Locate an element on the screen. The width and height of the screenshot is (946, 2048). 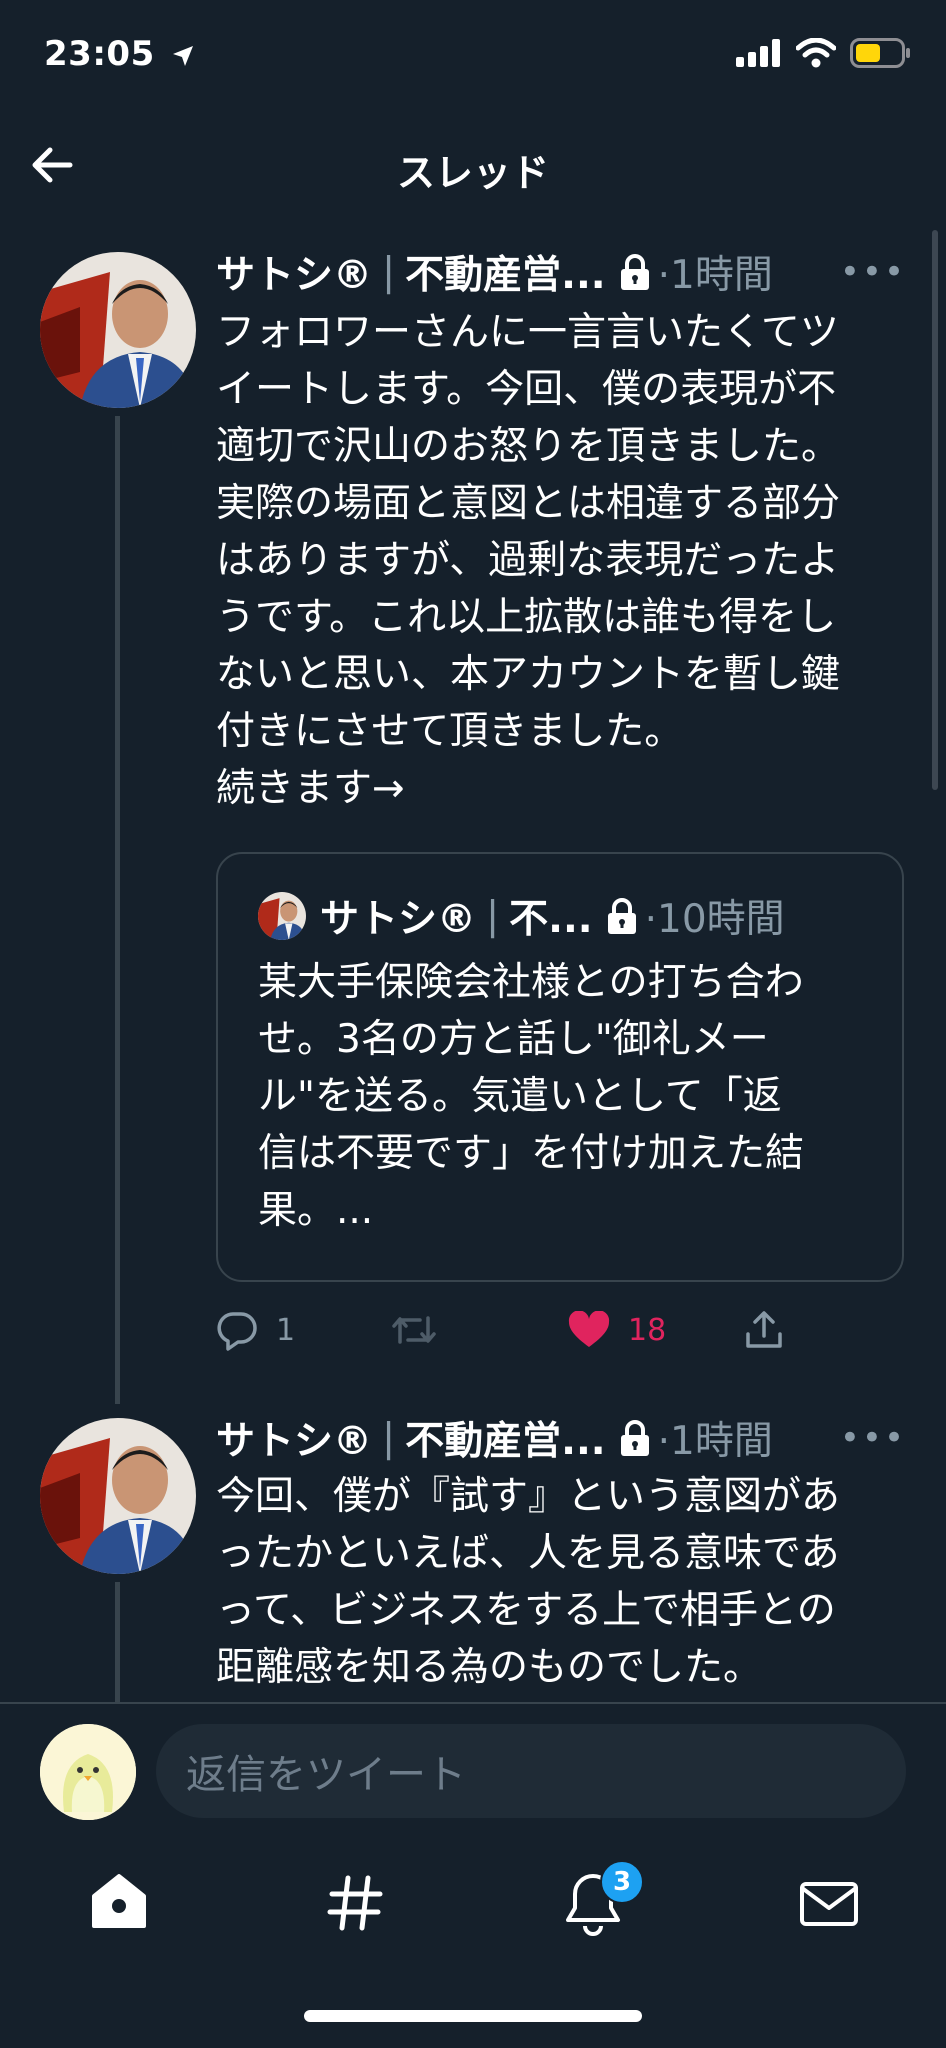
location-arrow-icon is located at coordinates (183, 55).